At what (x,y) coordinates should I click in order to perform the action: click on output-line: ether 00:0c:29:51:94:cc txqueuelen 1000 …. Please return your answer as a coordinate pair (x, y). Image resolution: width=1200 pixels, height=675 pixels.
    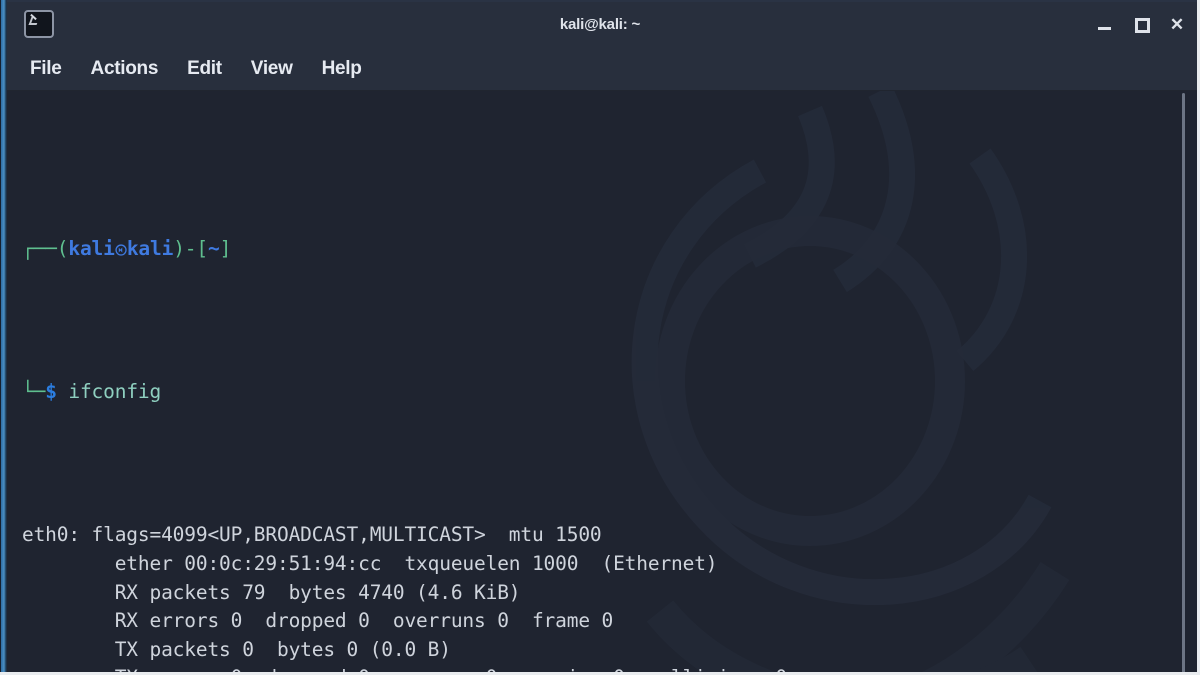
    Looking at the image, I should click on (370, 563).